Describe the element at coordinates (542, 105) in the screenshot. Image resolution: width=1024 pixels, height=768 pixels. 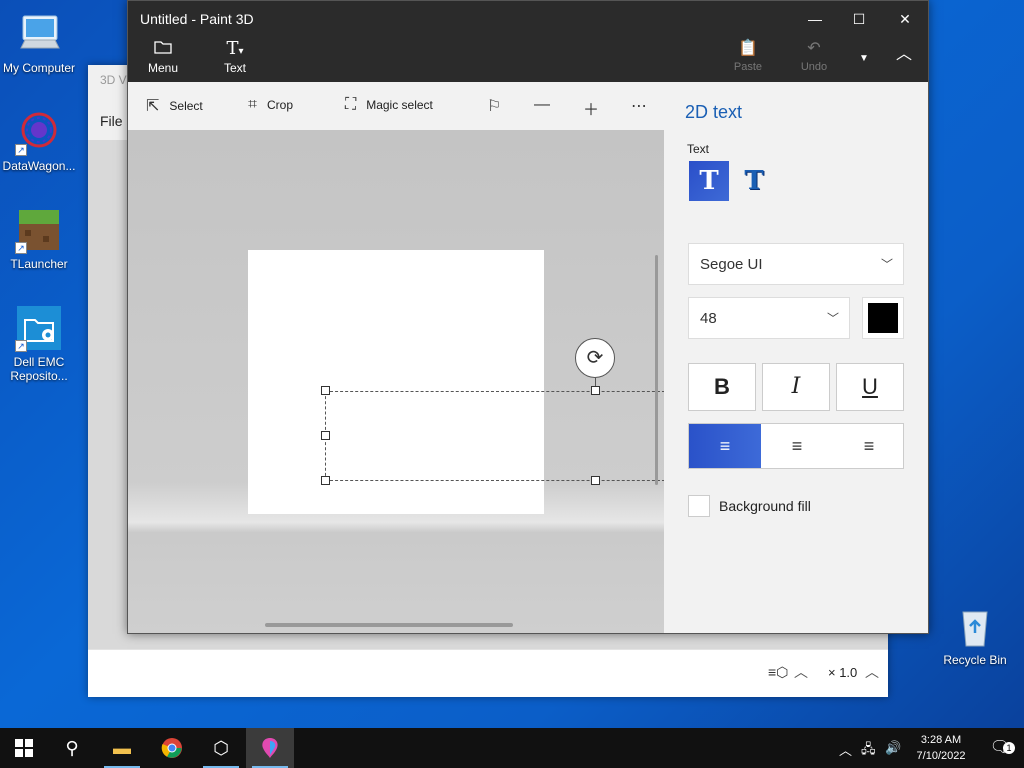
I see `zoom-out-button: —` at that location.